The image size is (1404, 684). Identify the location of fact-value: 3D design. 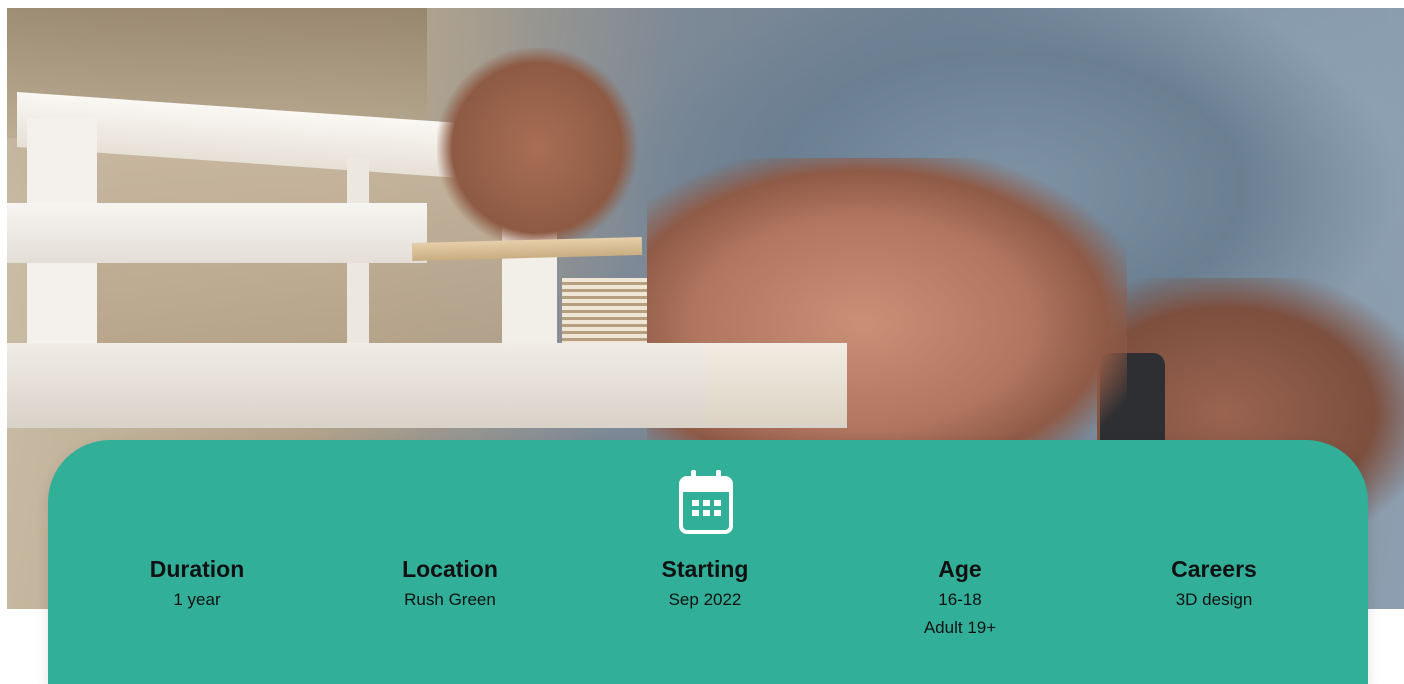
(1214, 599).